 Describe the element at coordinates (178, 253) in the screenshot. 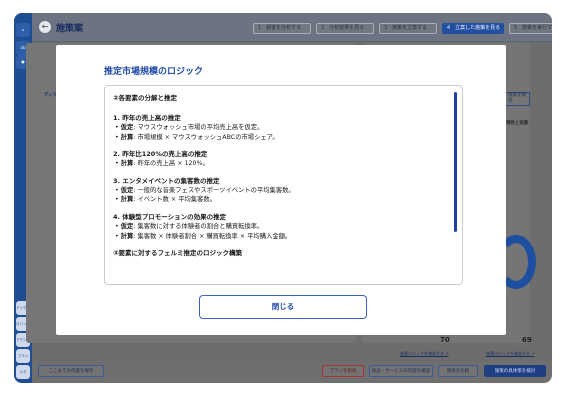

I see `next-section-heading: ③要素に対するフェルミ推定のロジック構築` at that location.